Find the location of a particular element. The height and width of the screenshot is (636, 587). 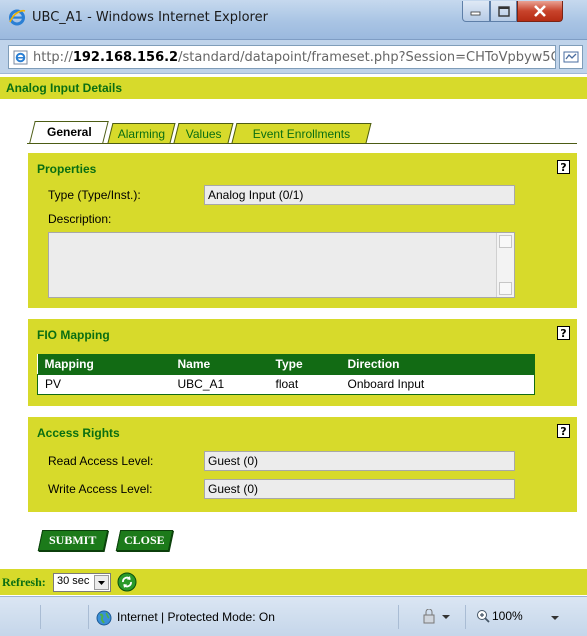

table-header-row: Mapping Name Type Direction is located at coordinates (286, 364).